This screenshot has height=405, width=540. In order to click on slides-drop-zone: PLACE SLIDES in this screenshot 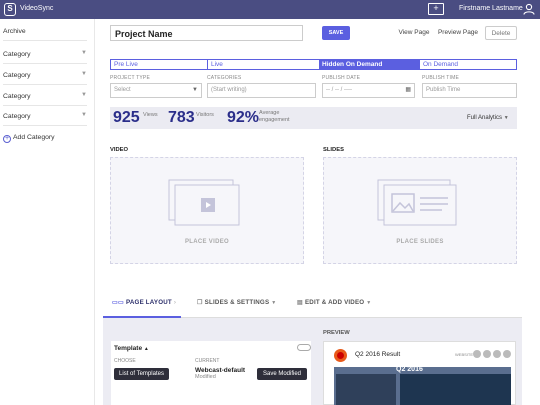, I will do `click(420, 210)`.